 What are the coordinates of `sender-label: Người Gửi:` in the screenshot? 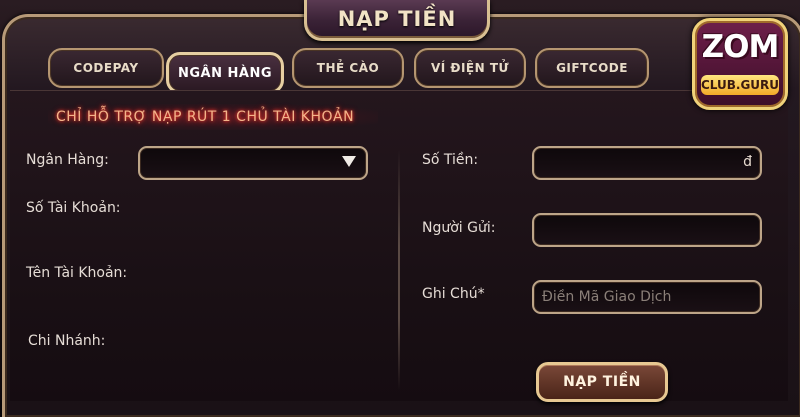 It's located at (459, 228).